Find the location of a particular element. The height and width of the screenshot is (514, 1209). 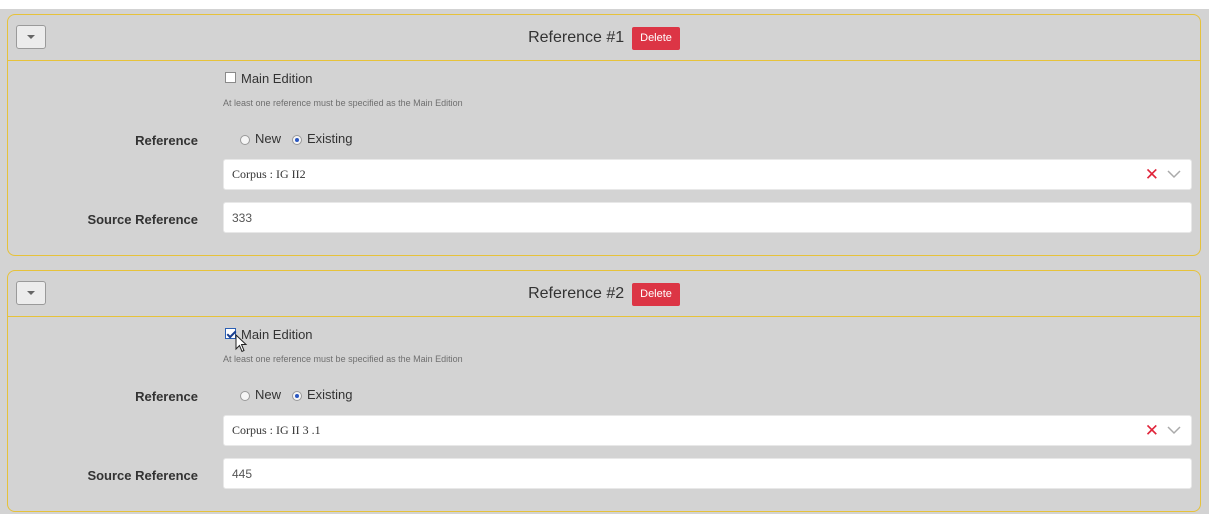

panel-title-wrap: Reference #1 Delete is located at coordinates (604, 38).